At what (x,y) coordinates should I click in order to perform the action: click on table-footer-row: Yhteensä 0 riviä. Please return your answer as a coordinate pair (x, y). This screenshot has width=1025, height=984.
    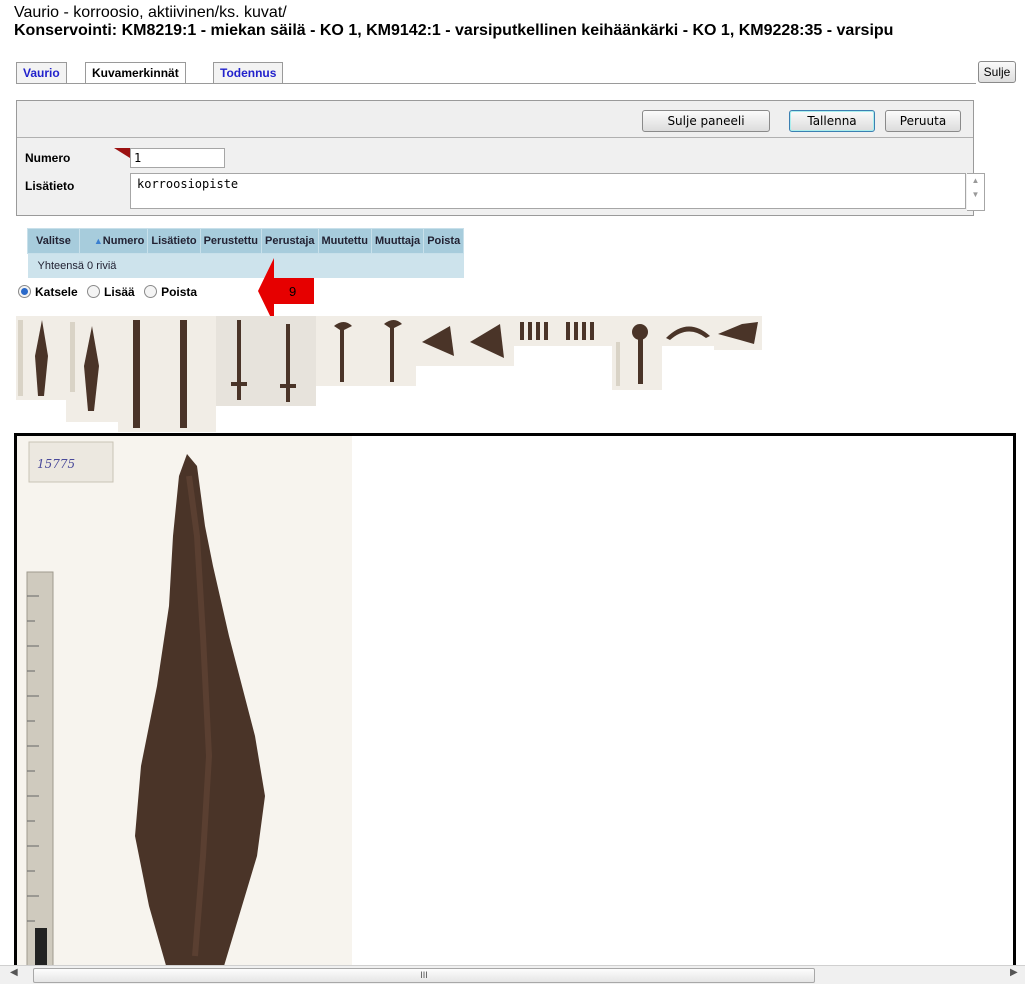
    Looking at the image, I should click on (245, 265).